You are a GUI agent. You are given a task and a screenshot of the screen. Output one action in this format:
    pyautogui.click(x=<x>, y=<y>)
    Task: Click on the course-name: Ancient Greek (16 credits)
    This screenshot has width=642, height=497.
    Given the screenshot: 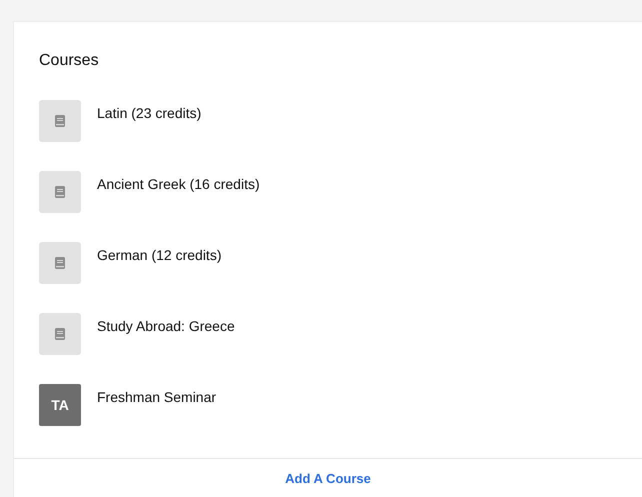 What is the action you would take?
    pyautogui.click(x=178, y=184)
    